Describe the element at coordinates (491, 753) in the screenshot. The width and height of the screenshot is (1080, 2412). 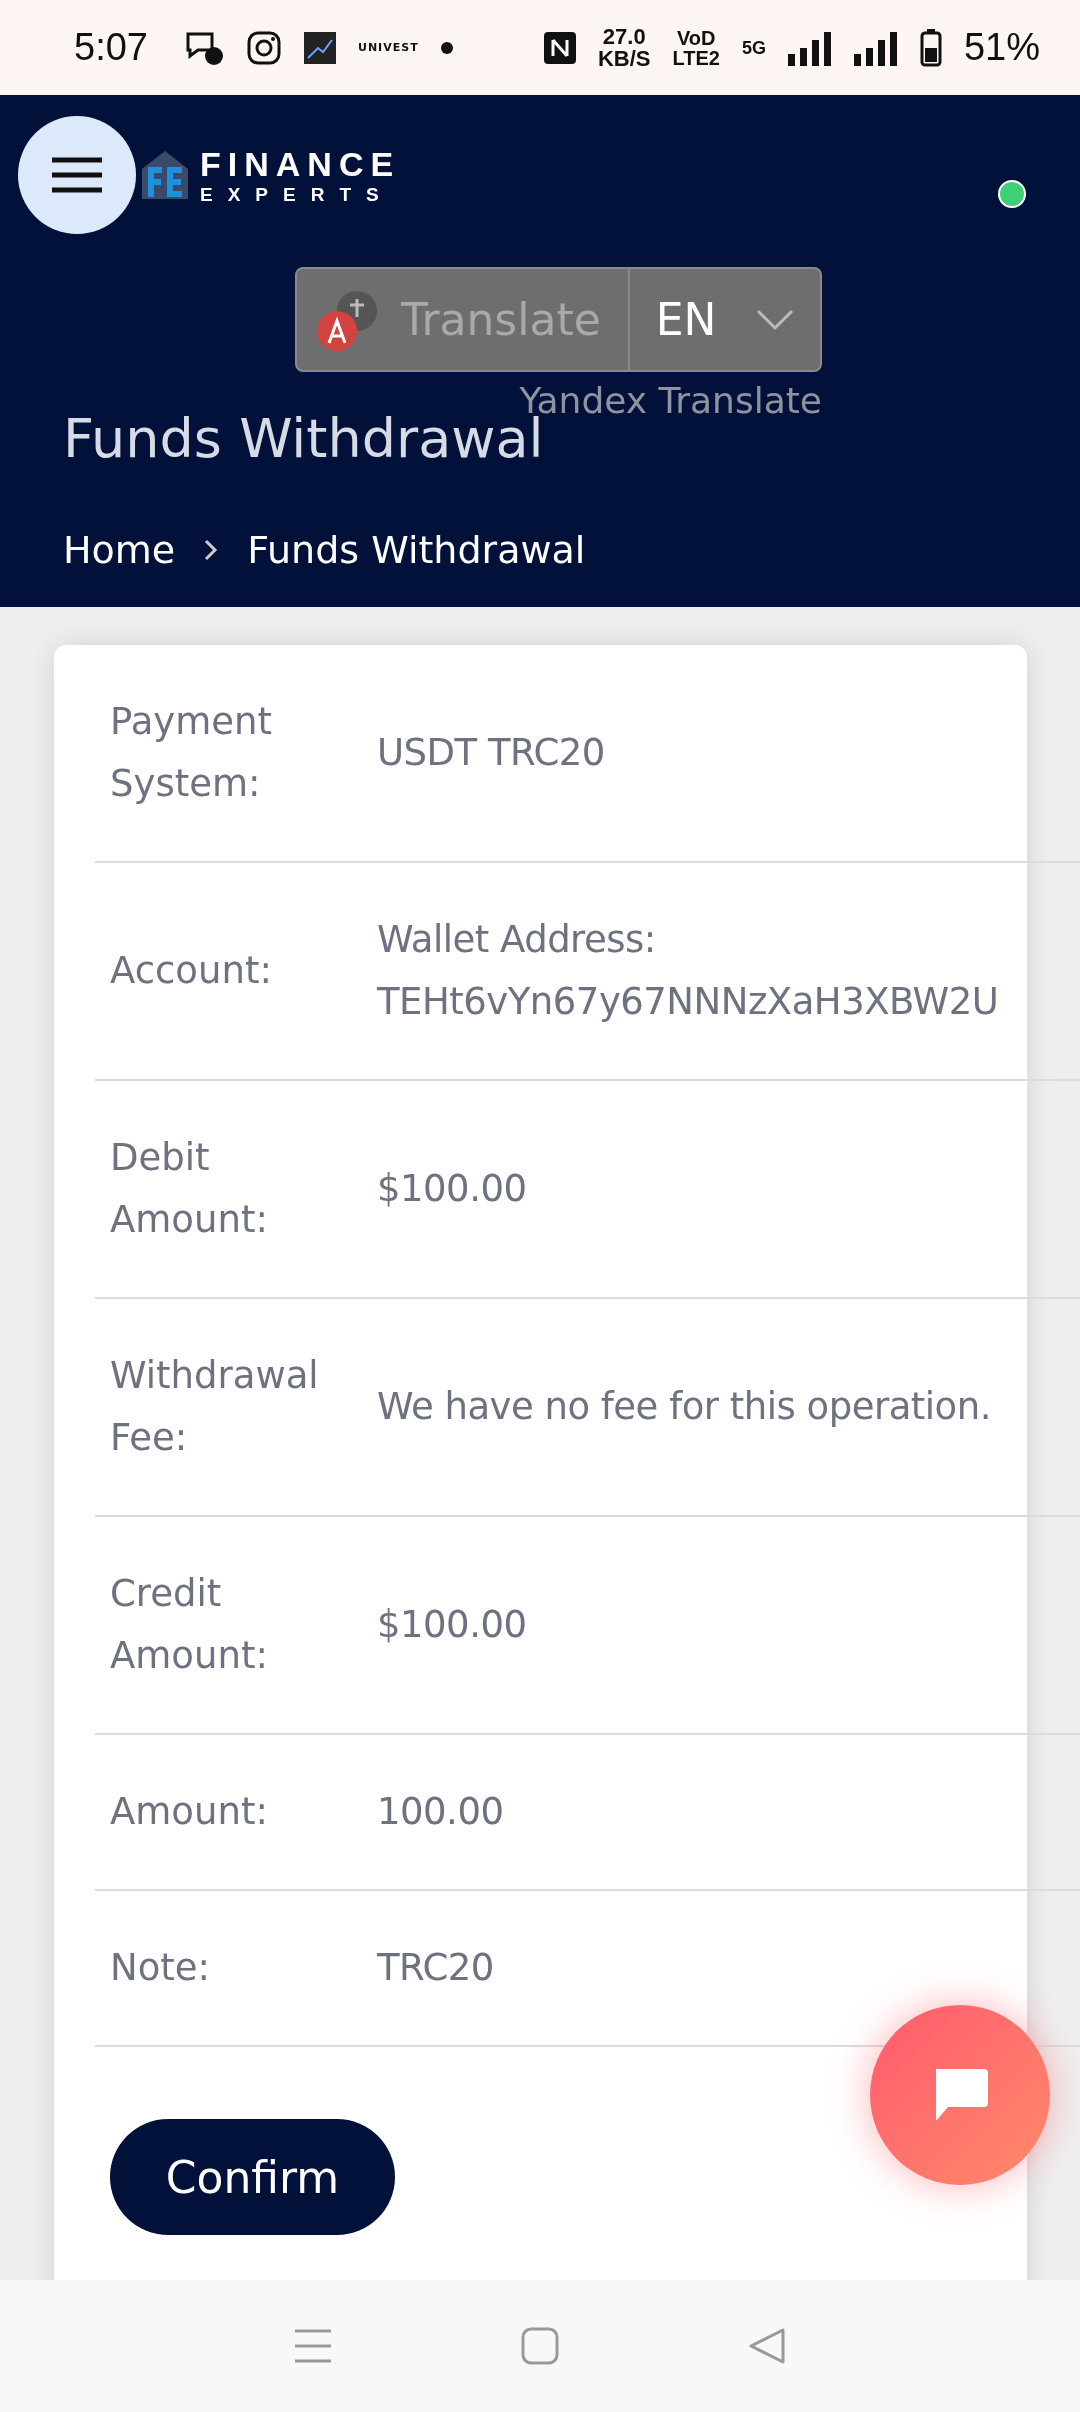
I see `detail-value: USDT TRC20` at that location.